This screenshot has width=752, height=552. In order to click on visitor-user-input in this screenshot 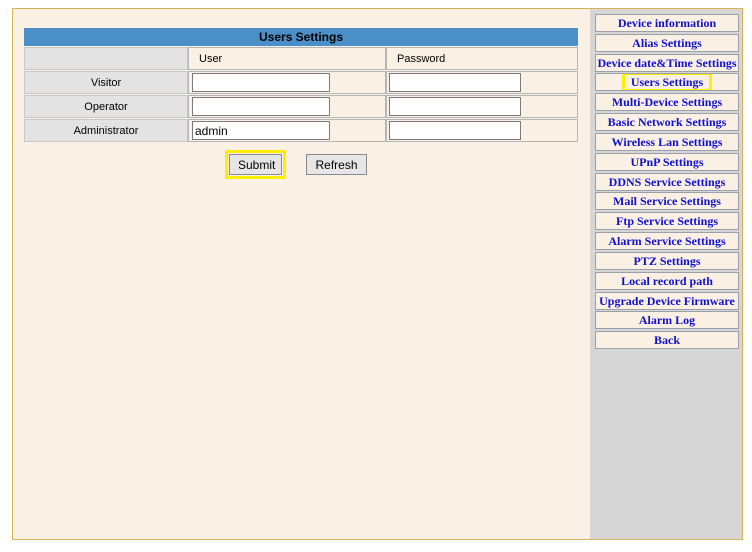, I will do `click(261, 82)`.